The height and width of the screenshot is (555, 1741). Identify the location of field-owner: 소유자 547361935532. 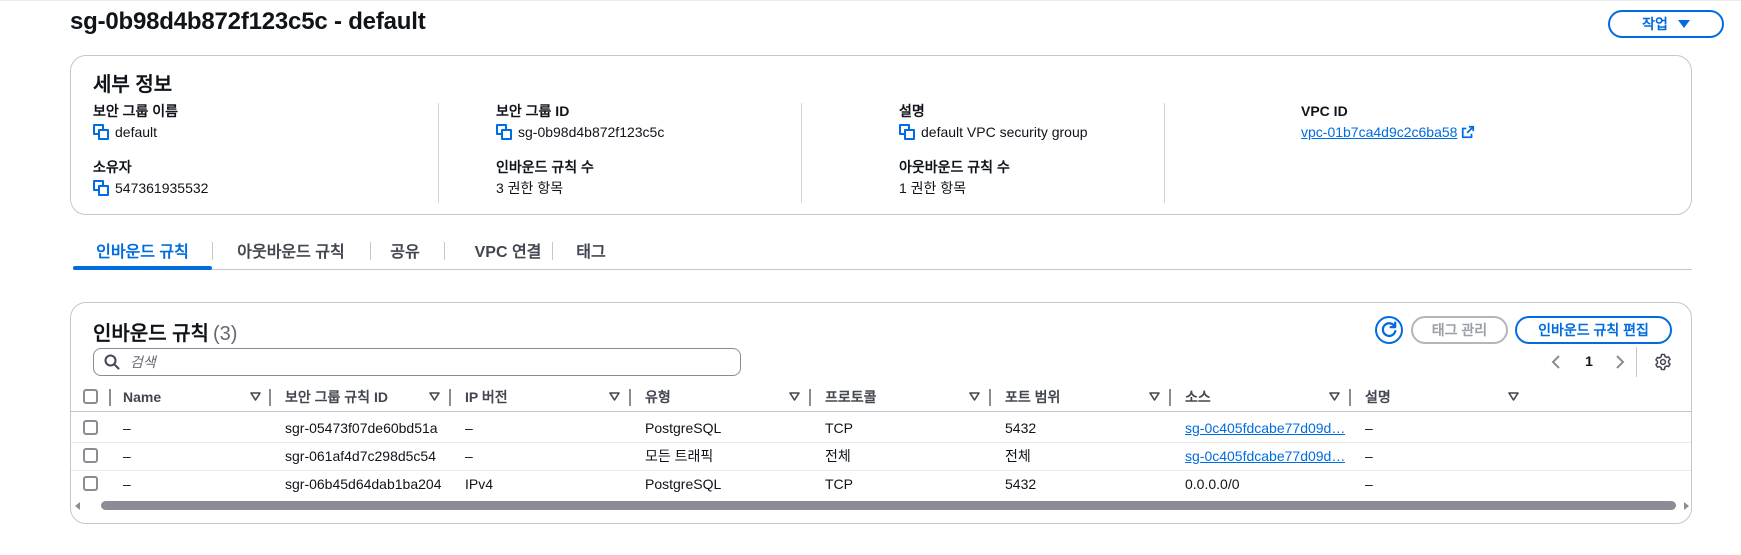
(150, 177).